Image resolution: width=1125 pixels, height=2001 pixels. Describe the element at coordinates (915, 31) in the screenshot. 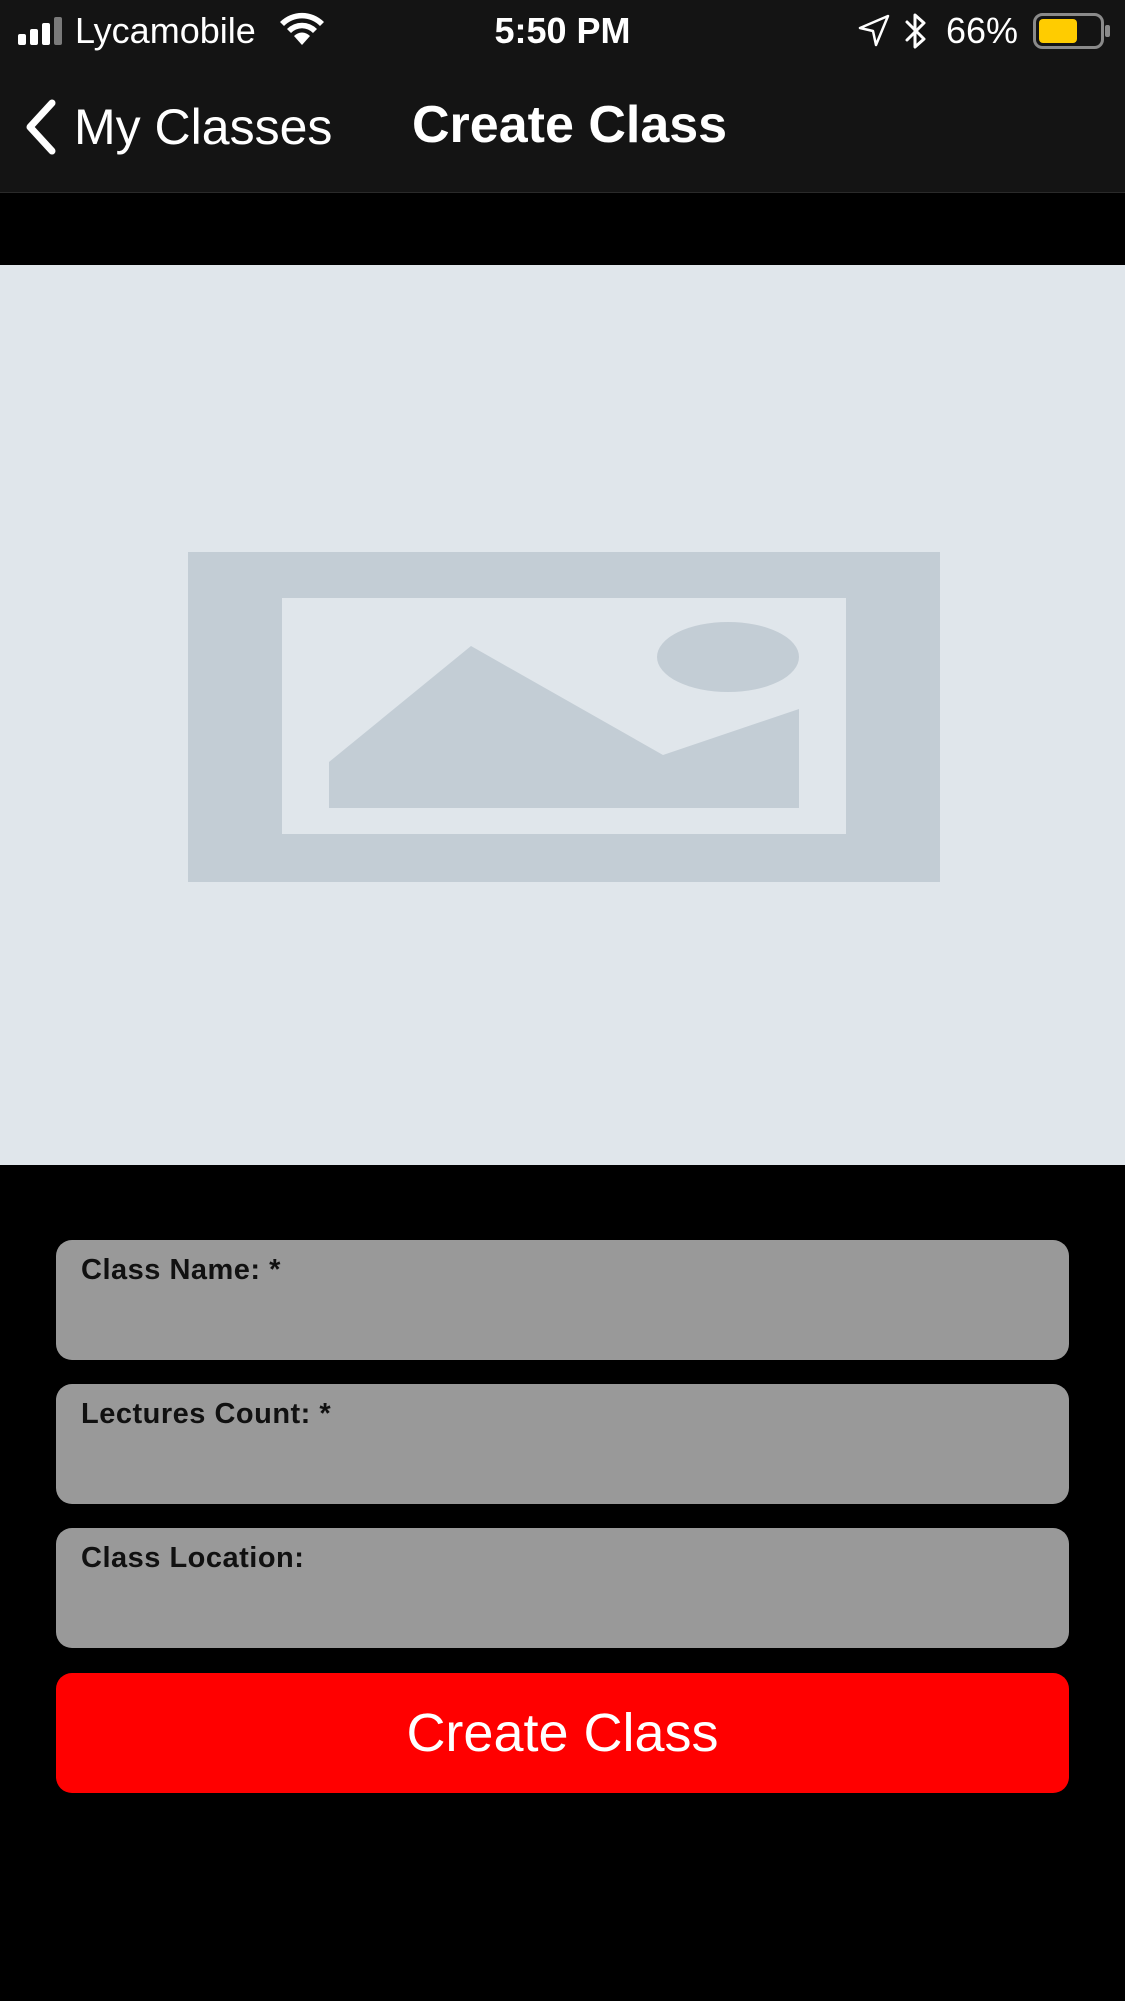

I see `bluetooth-icon` at that location.